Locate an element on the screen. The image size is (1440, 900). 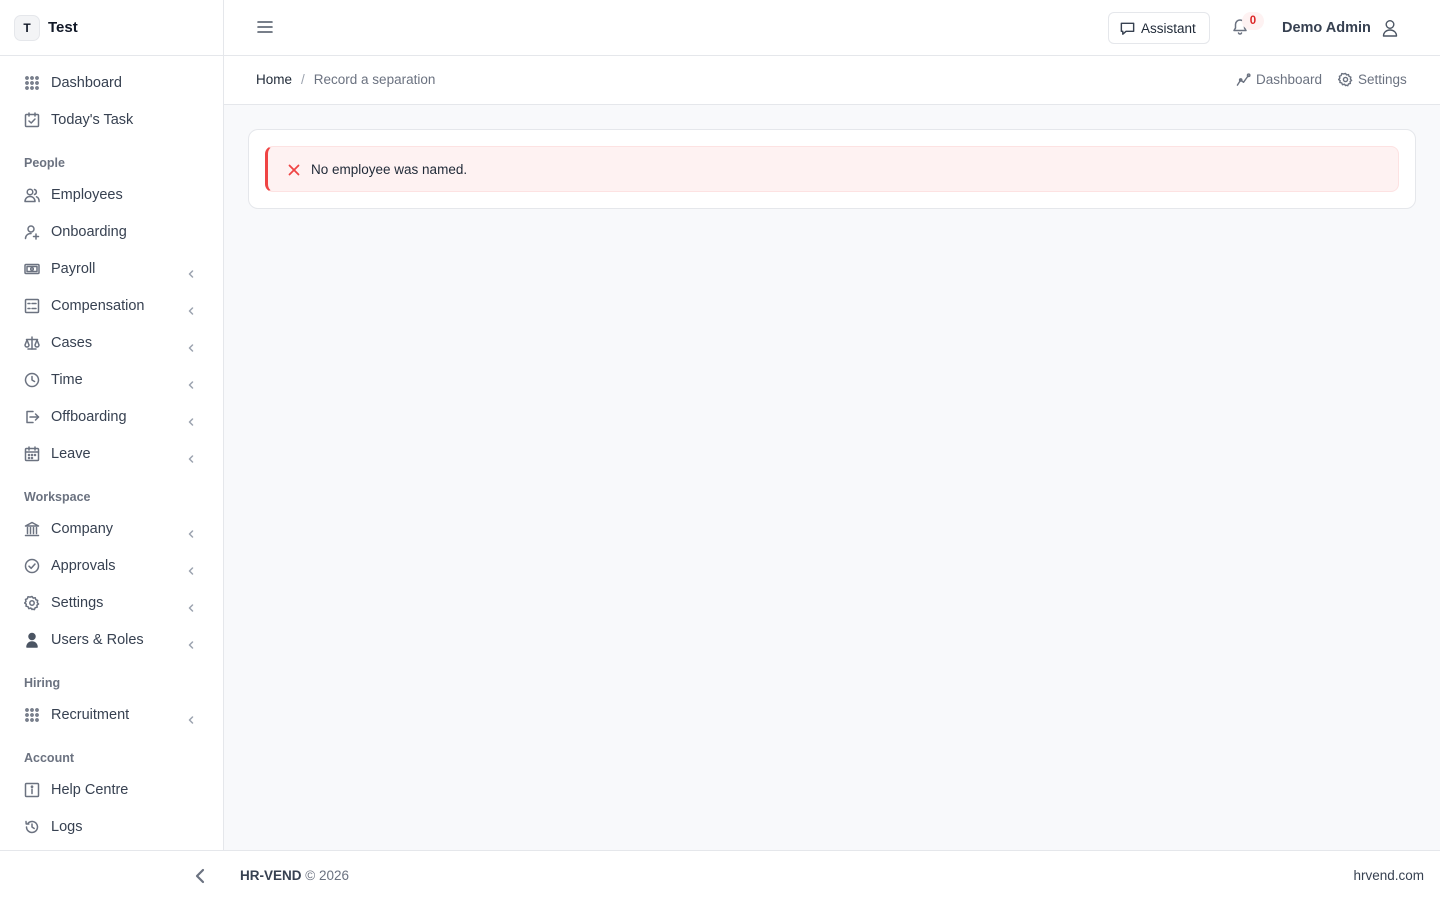
close-x-icon is located at coordinates (294, 169).